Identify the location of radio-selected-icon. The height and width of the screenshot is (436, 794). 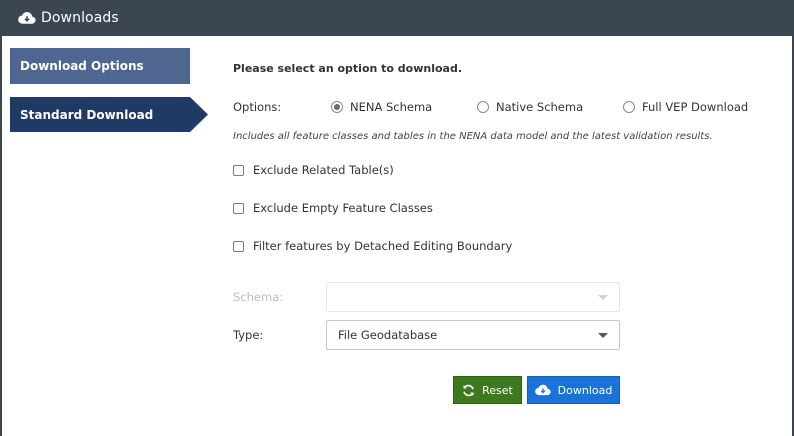
(337, 107).